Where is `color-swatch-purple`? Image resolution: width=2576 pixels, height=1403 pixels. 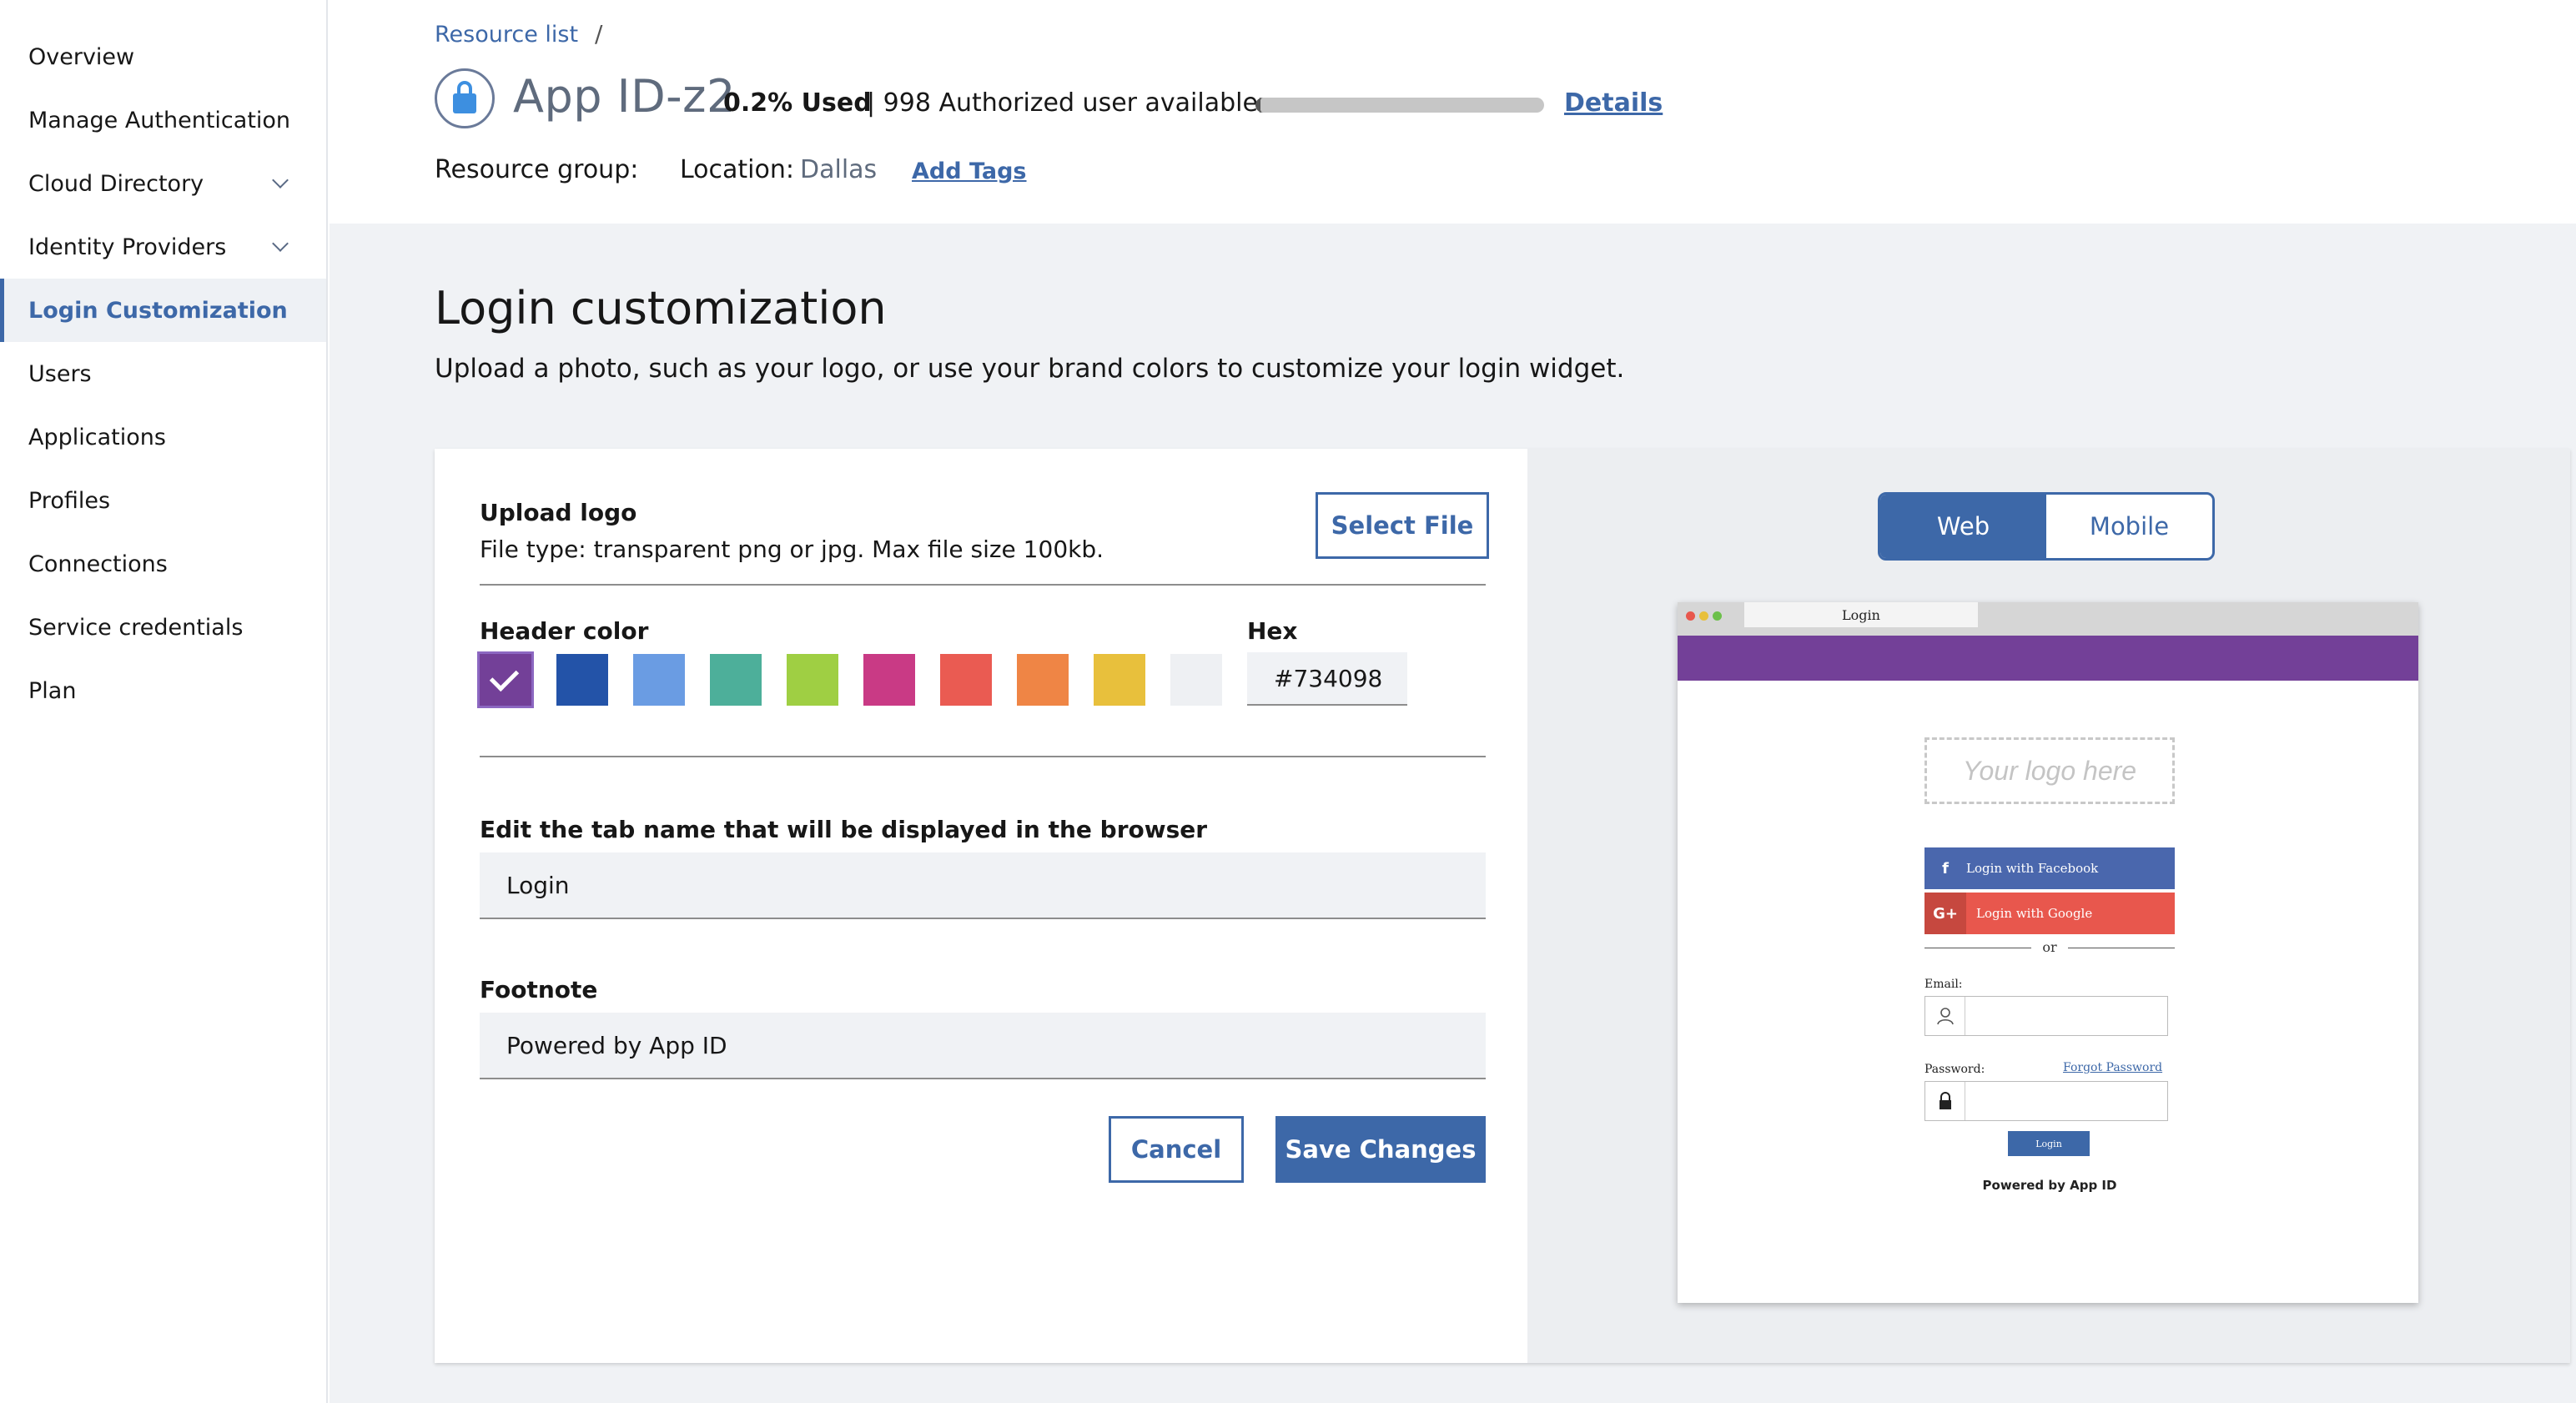
color-swatch-purple is located at coordinates (505, 679).